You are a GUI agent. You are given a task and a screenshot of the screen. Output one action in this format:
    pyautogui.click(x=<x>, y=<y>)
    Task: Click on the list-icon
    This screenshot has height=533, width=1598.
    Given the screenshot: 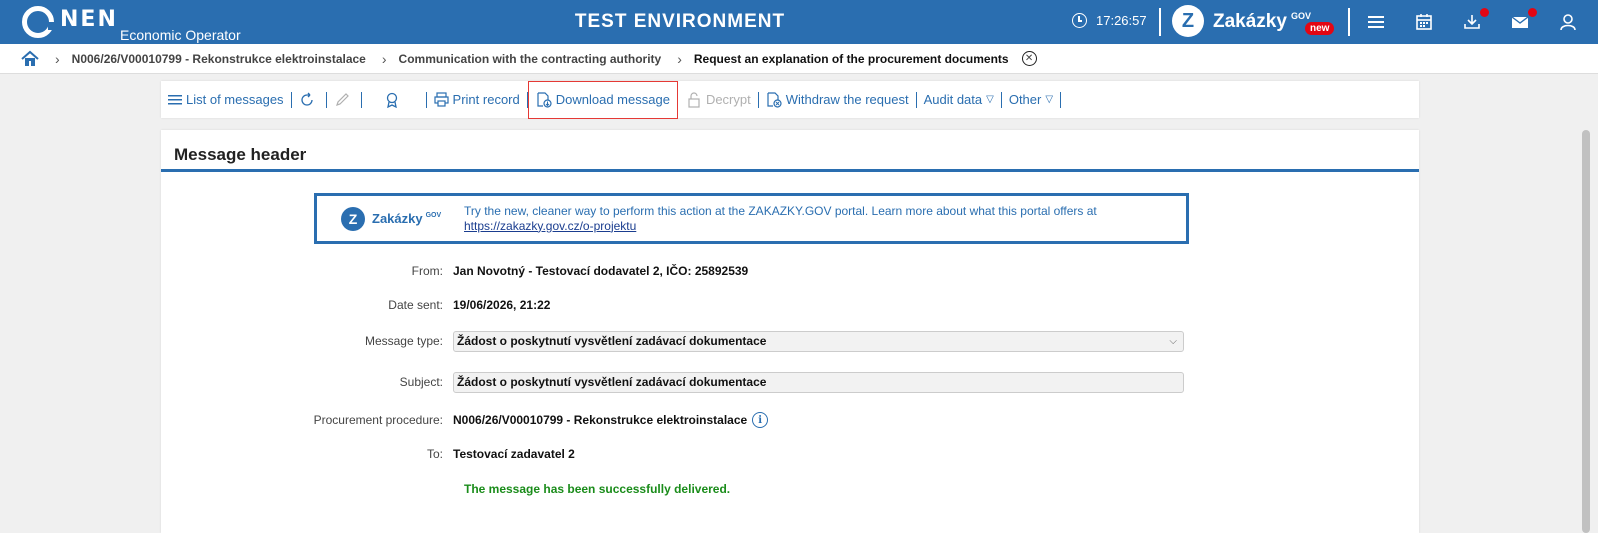 What is the action you would take?
    pyautogui.click(x=175, y=99)
    